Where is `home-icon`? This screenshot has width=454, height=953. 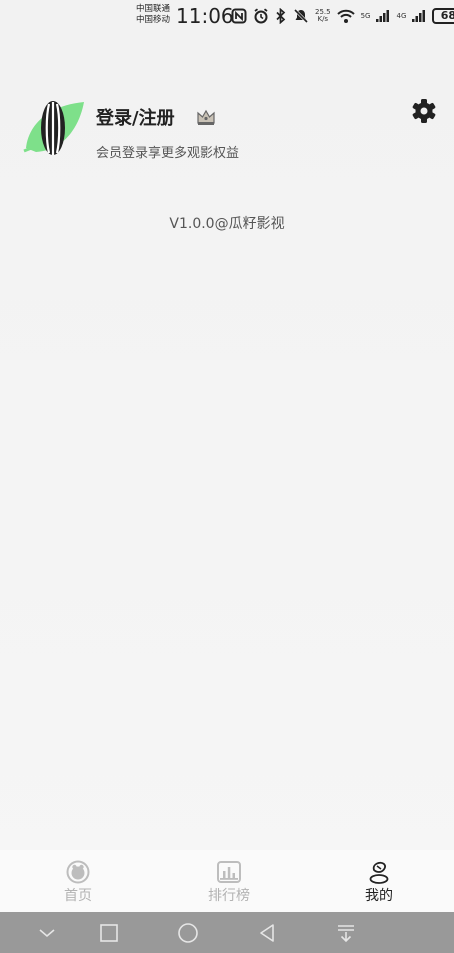
home-icon is located at coordinates (78, 872).